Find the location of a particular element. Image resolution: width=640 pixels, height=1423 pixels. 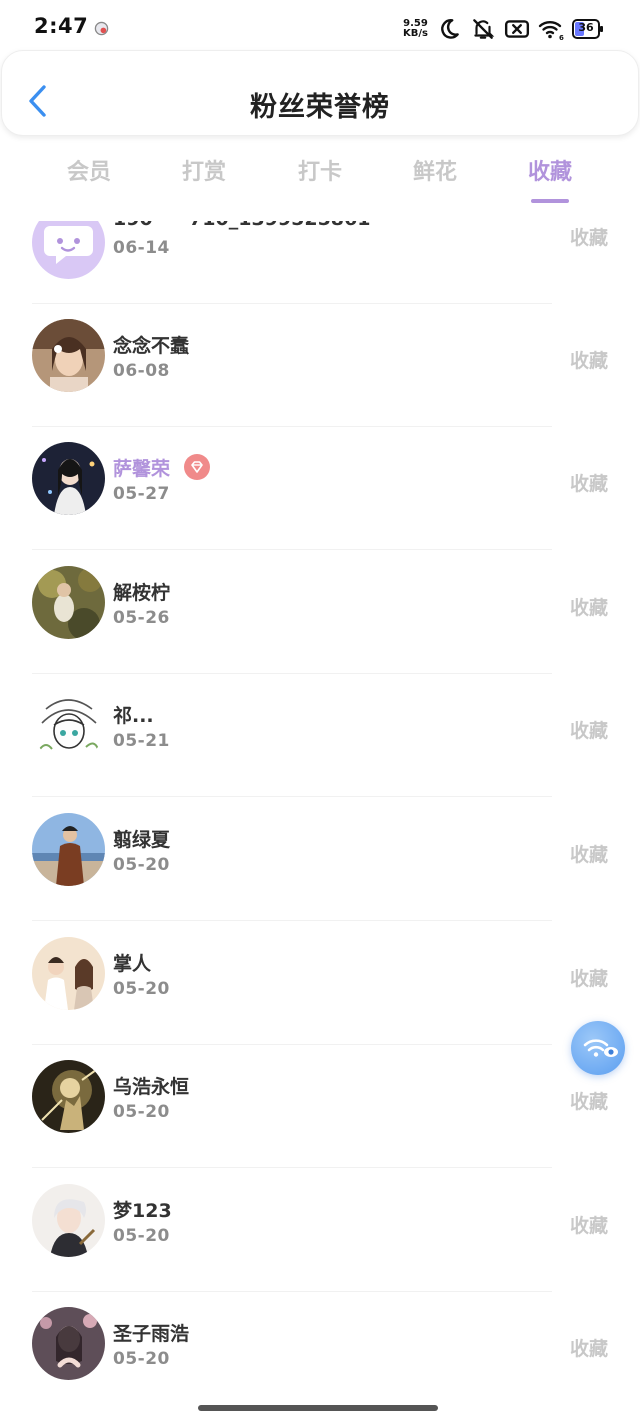

tab-favorites: 收藏 is located at coordinates (550, 178).